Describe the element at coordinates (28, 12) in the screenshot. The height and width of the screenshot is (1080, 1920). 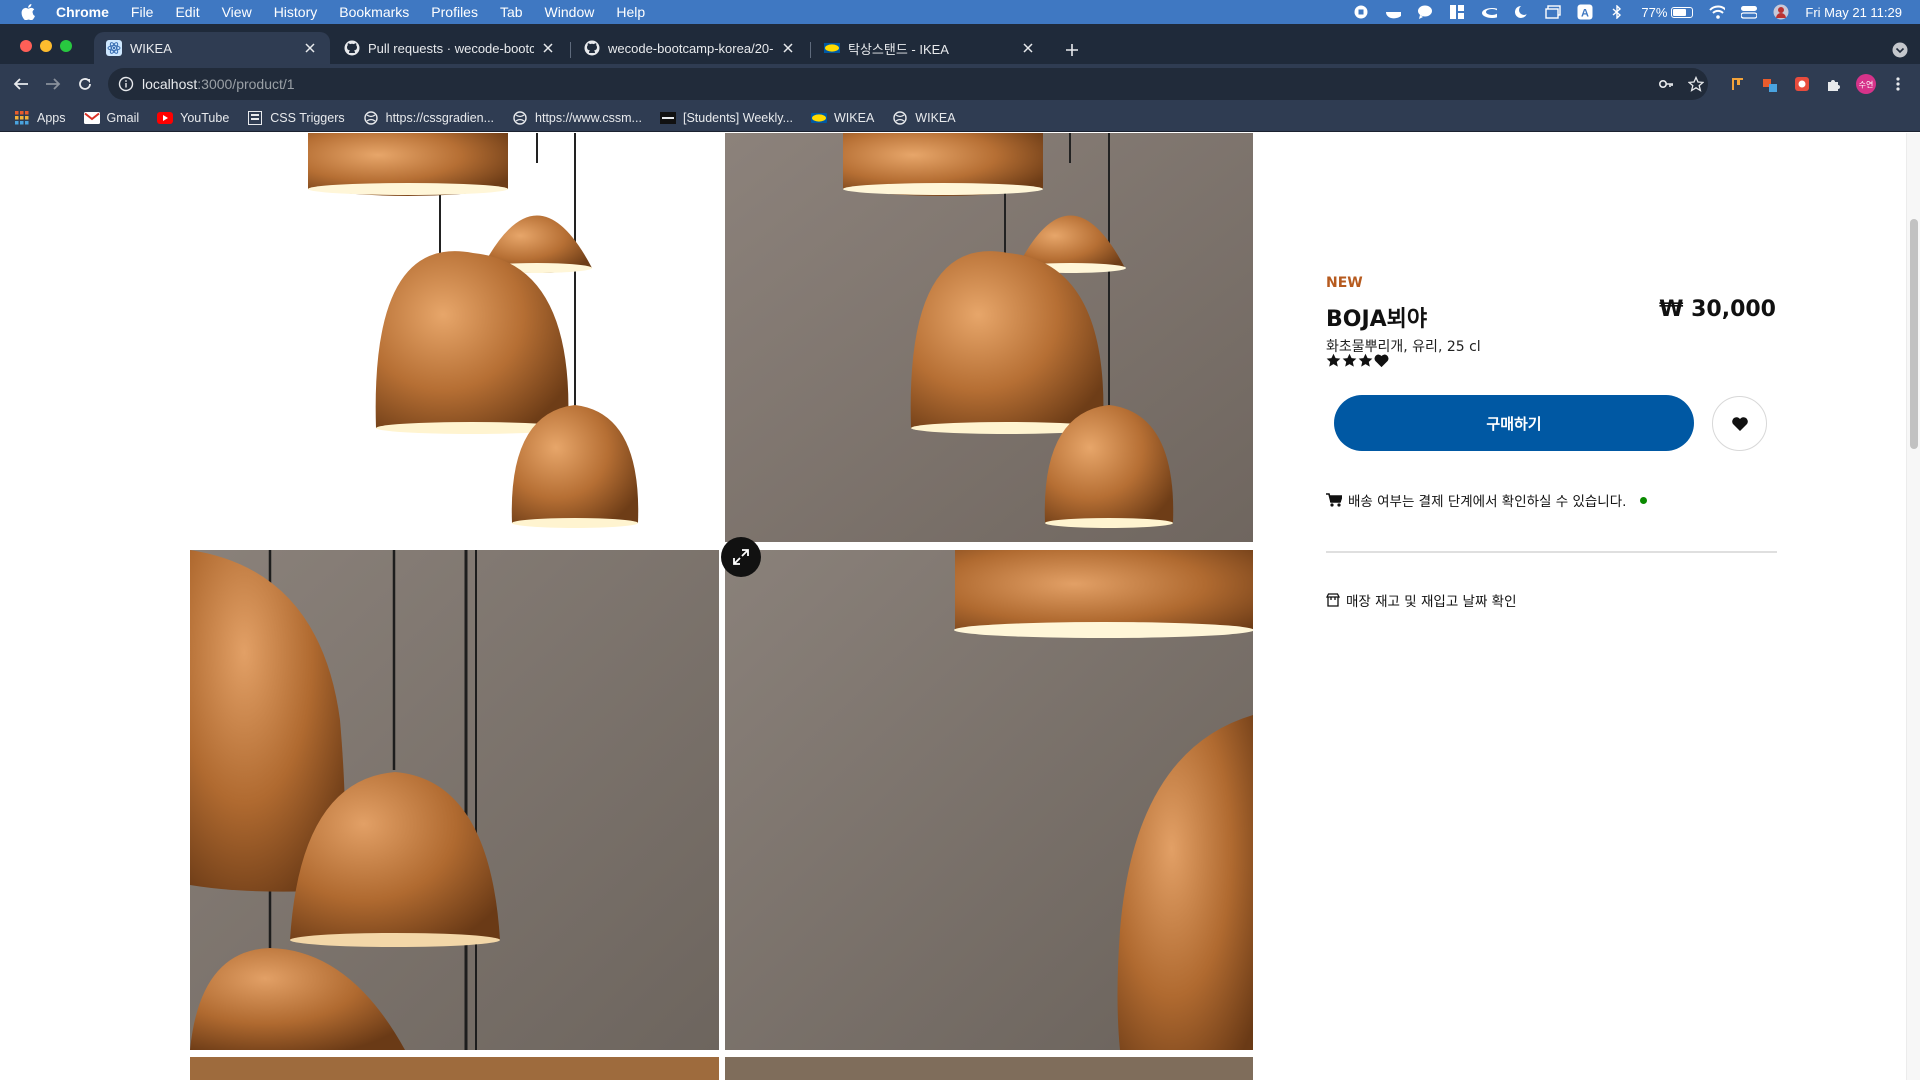
I see `apple-icon` at that location.